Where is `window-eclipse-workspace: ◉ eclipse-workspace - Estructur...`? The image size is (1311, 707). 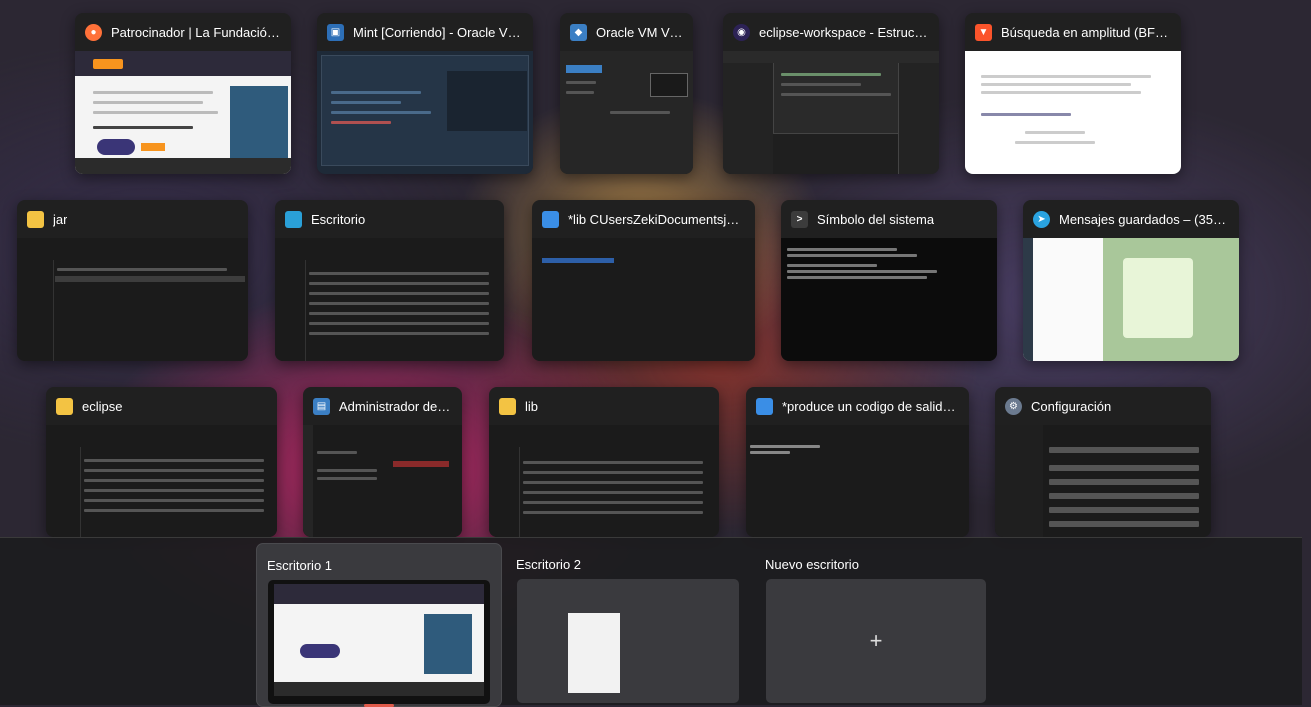 window-eclipse-workspace: ◉ eclipse-workspace - Estructur... is located at coordinates (831, 93).